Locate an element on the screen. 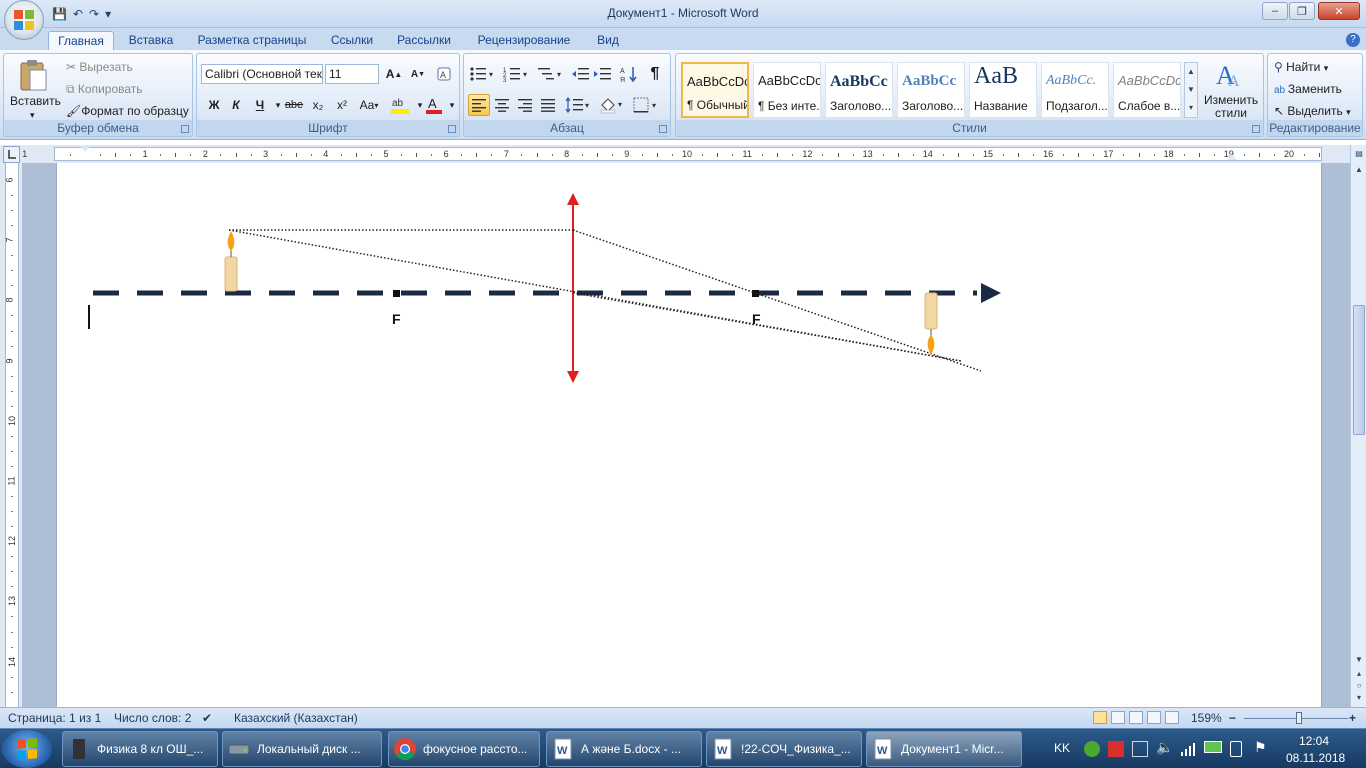 The width and height of the screenshot is (1366, 768). ruler-scale: 1 1 2 3 4 5 6 7 8 9 10 11 12 13 14 15 16 17 18 19 20 is located at coordinates (672, 153).